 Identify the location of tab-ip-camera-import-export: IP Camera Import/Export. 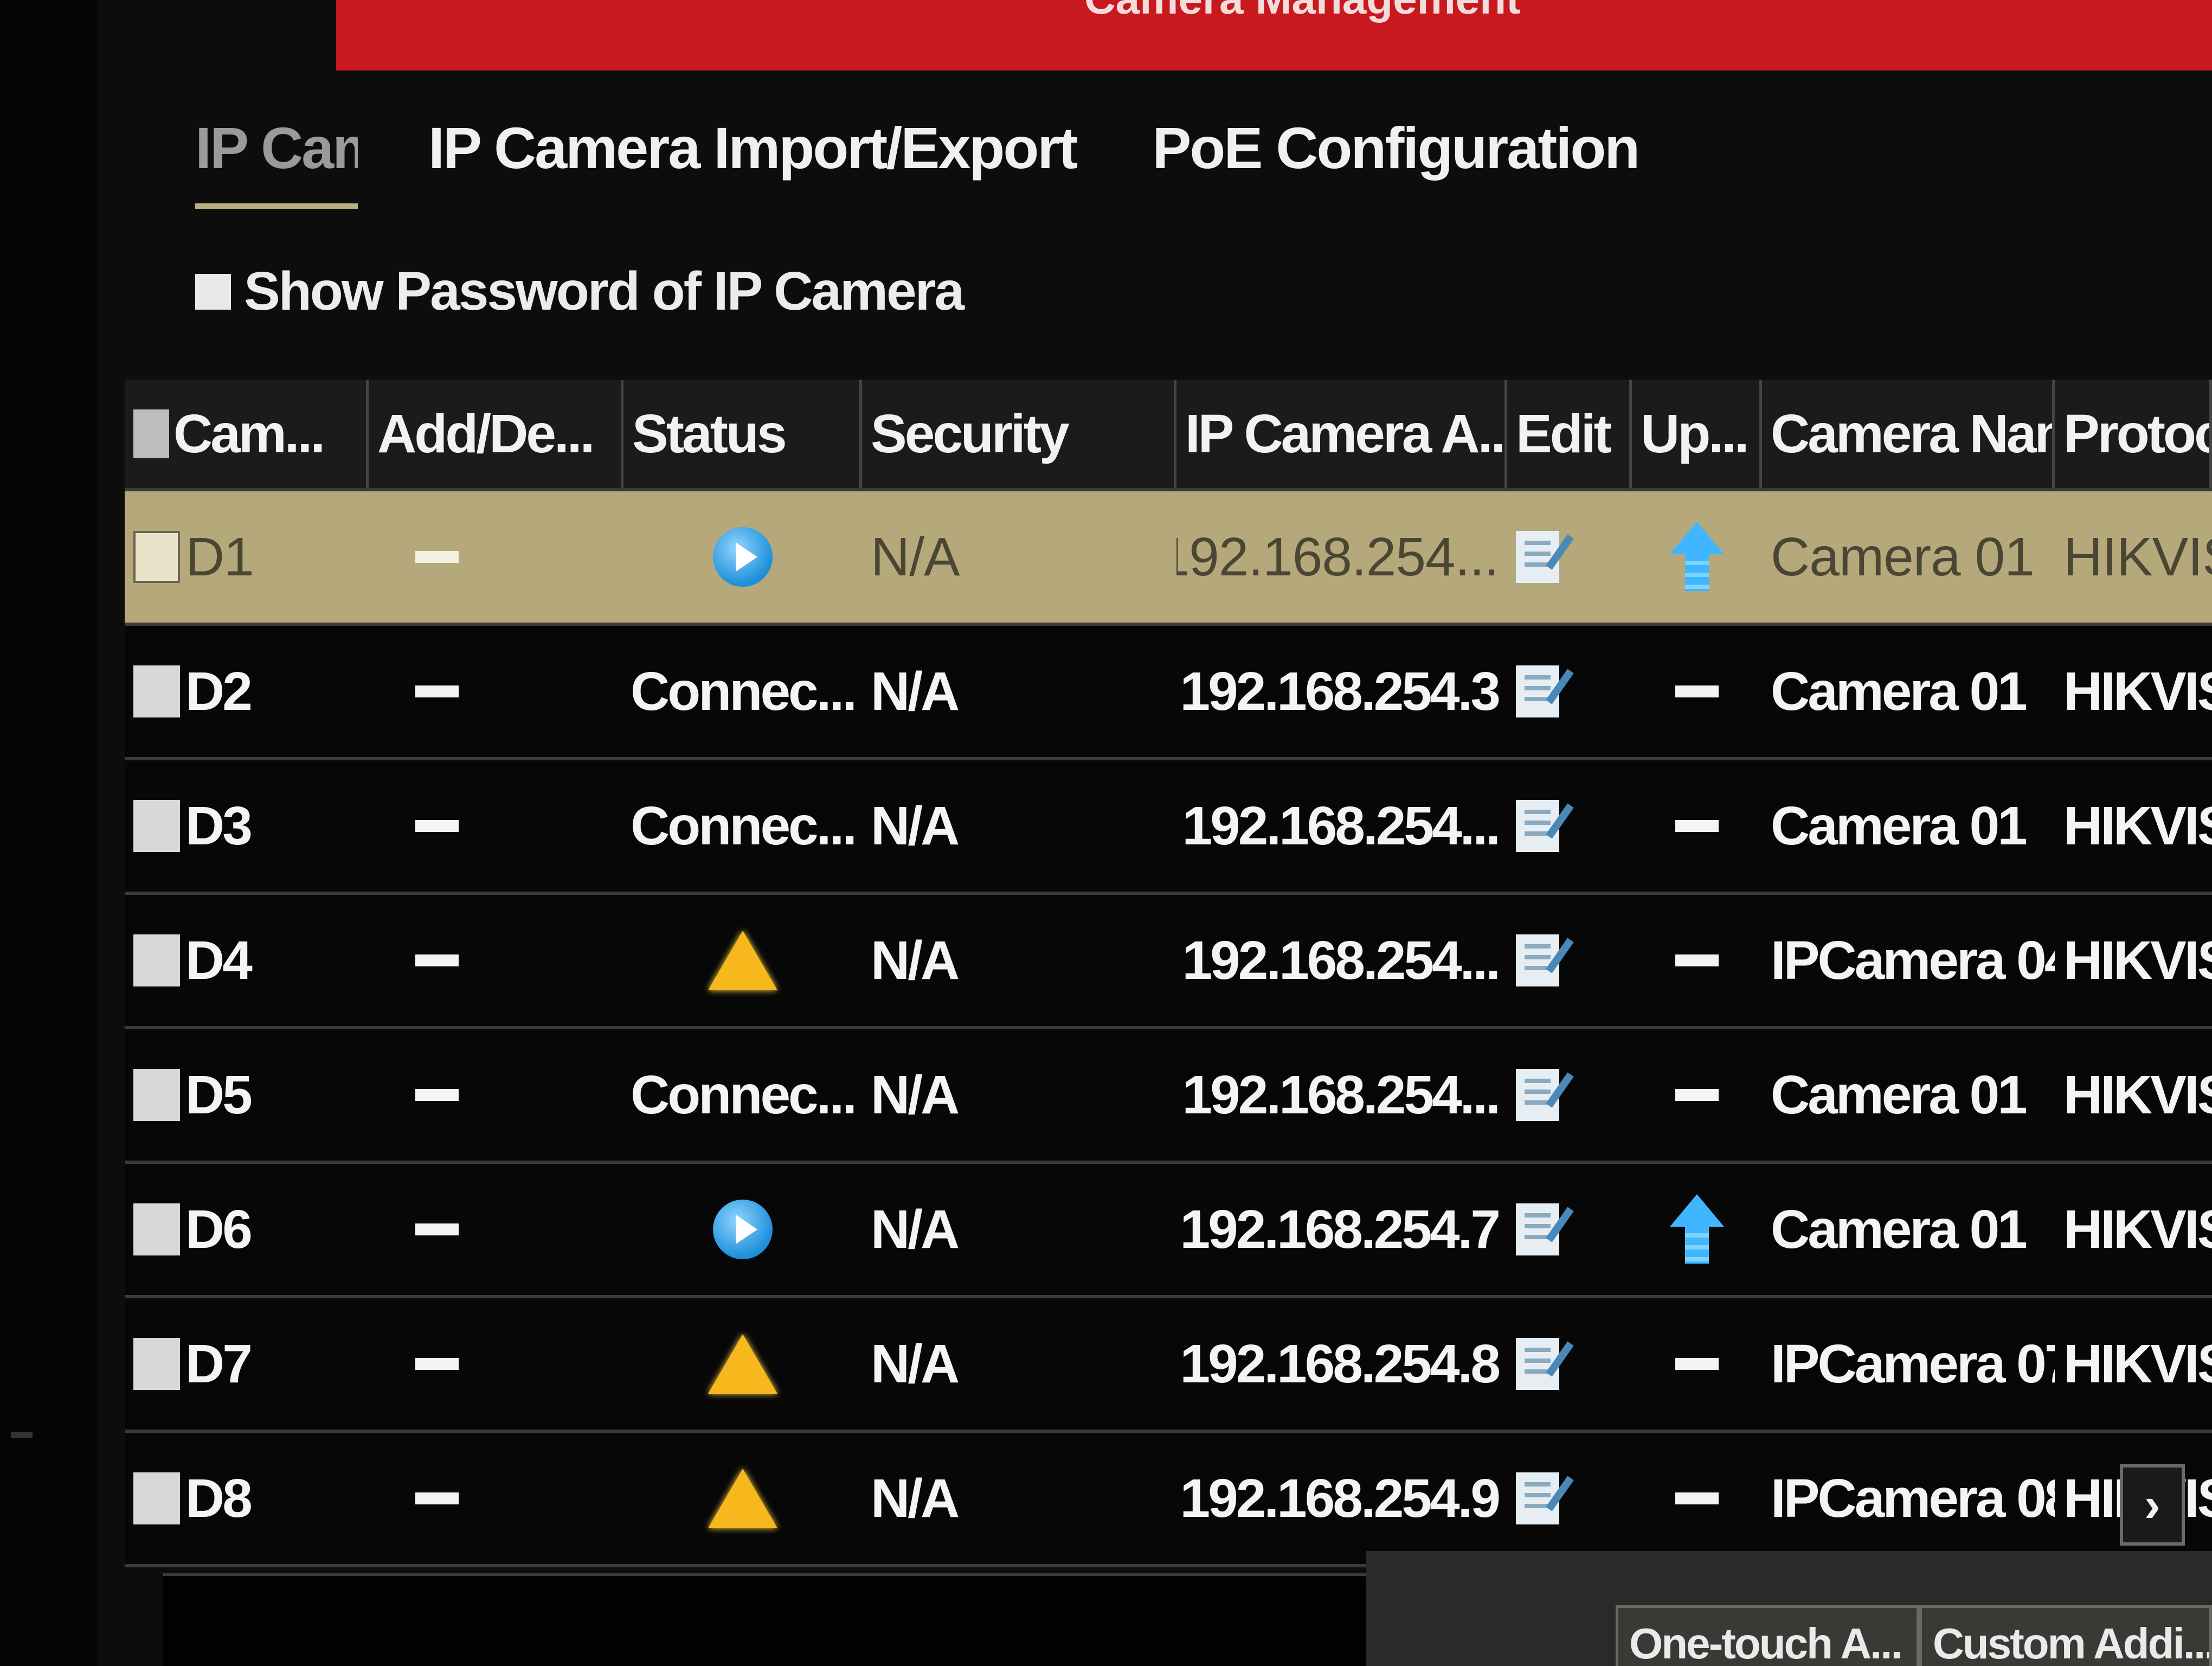
(753, 148).